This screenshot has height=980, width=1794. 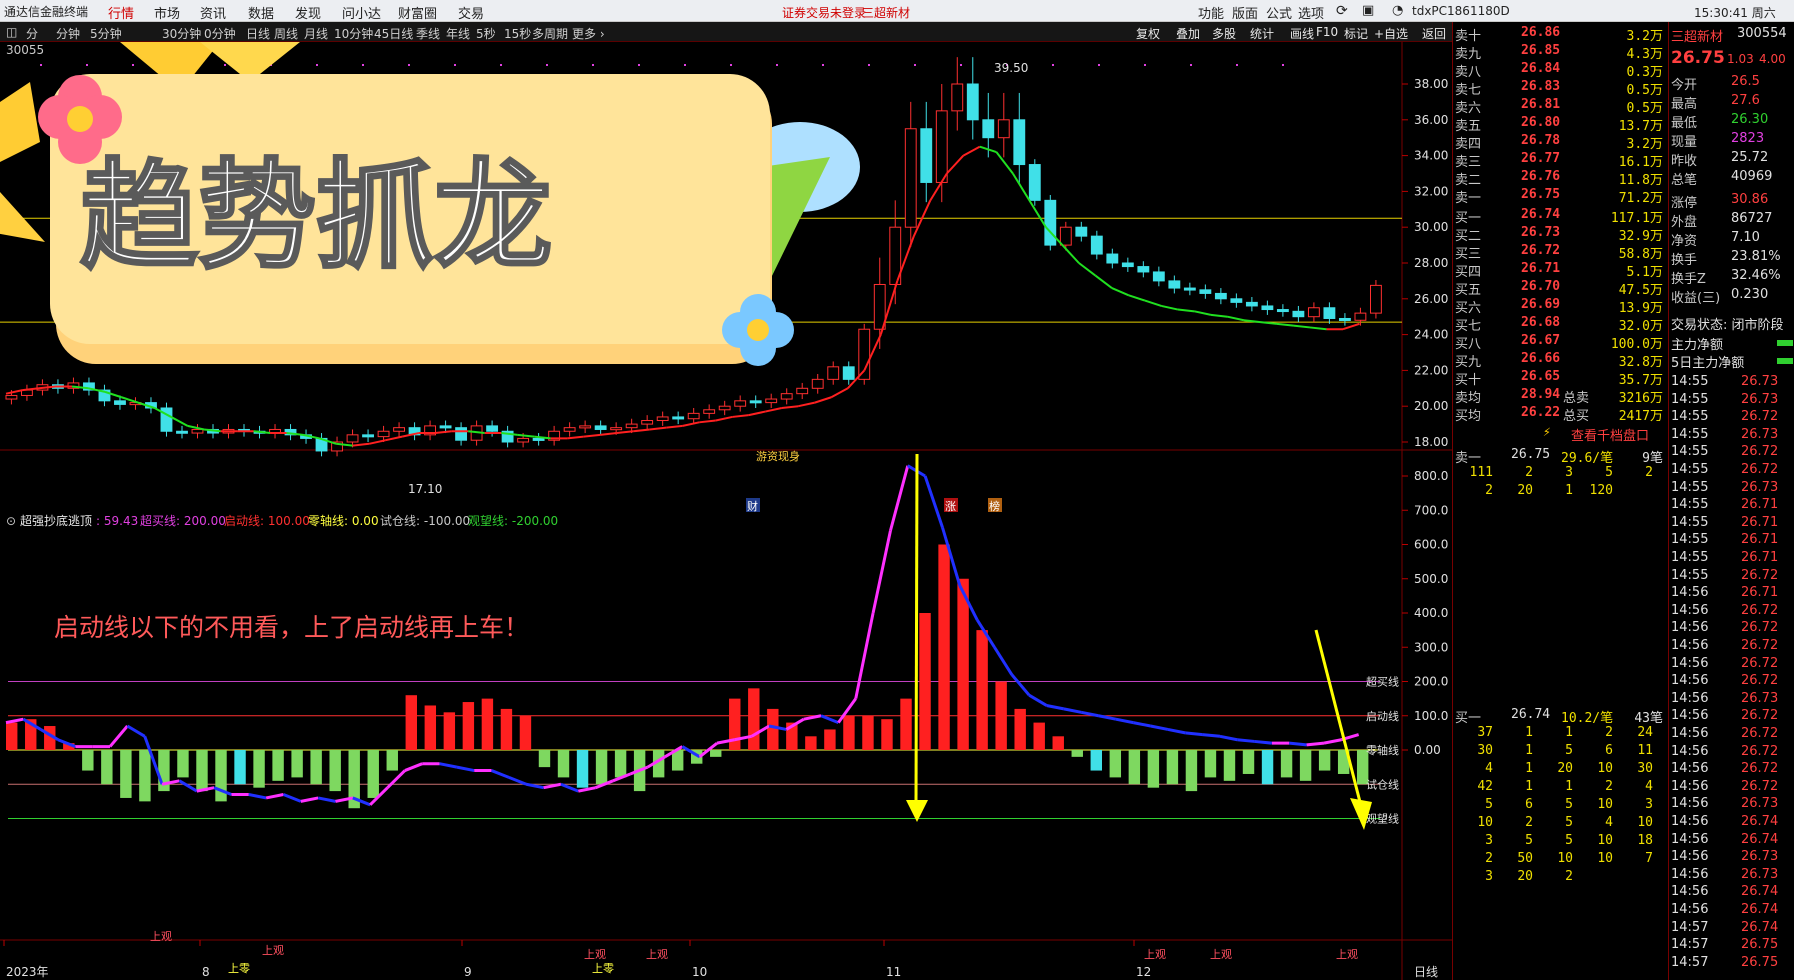 I want to click on ask-row: 卖二 26.76 11.8万, so click(x=1561, y=178).